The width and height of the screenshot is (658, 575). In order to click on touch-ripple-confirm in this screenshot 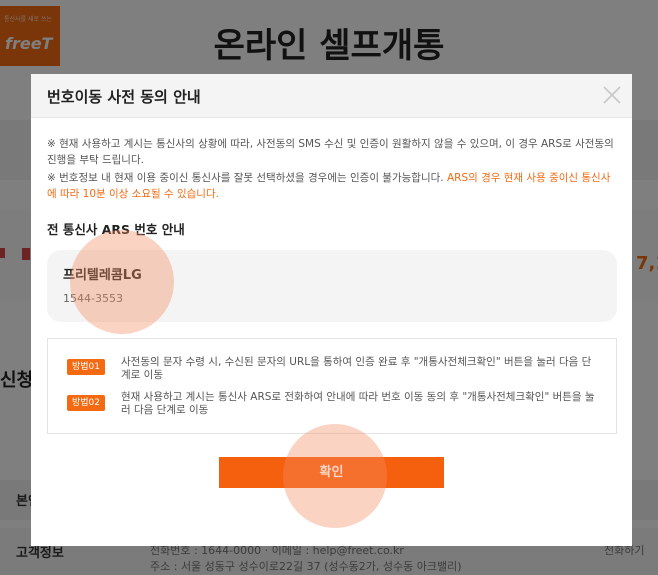, I will do `click(335, 476)`.